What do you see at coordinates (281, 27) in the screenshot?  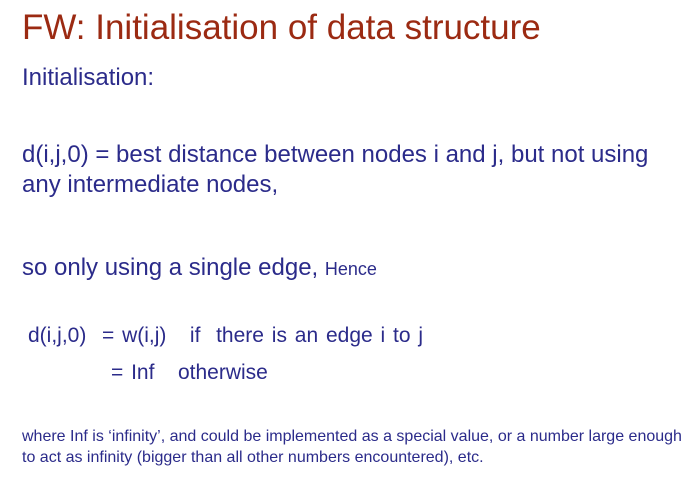 I see `slide-title: FW: Initialisation of data structure` at bounding box center [281, 27].